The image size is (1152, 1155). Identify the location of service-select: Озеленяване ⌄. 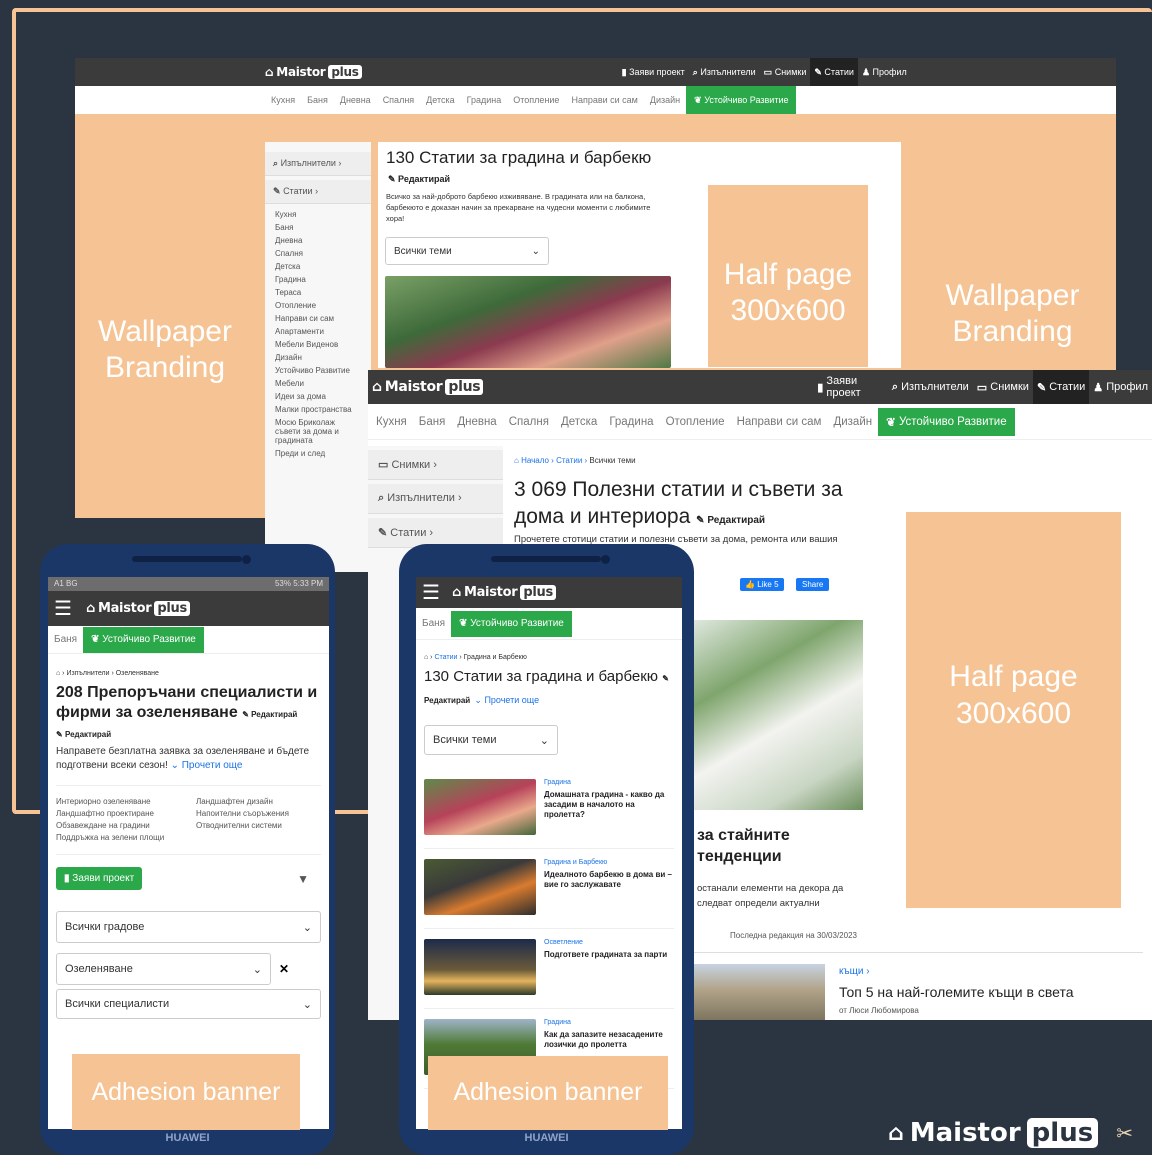
(163, 969).